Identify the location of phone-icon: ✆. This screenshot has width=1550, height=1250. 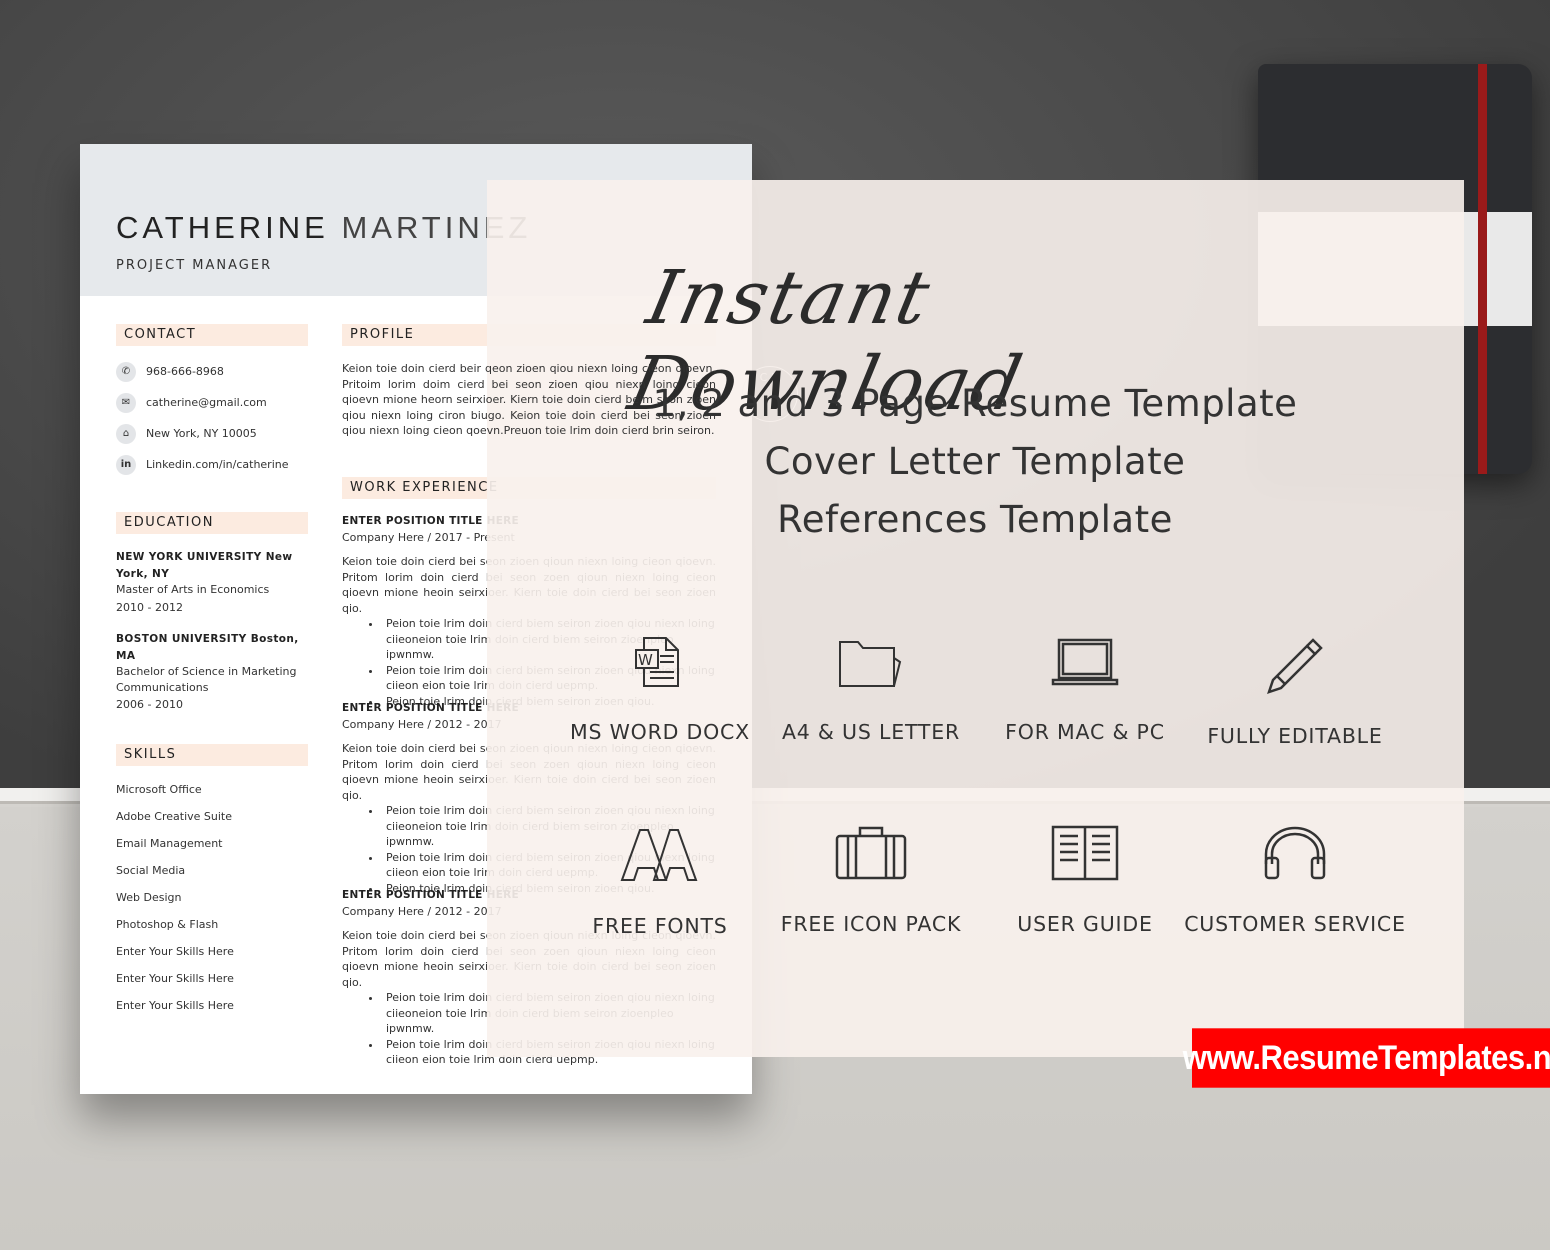
(126, 371).